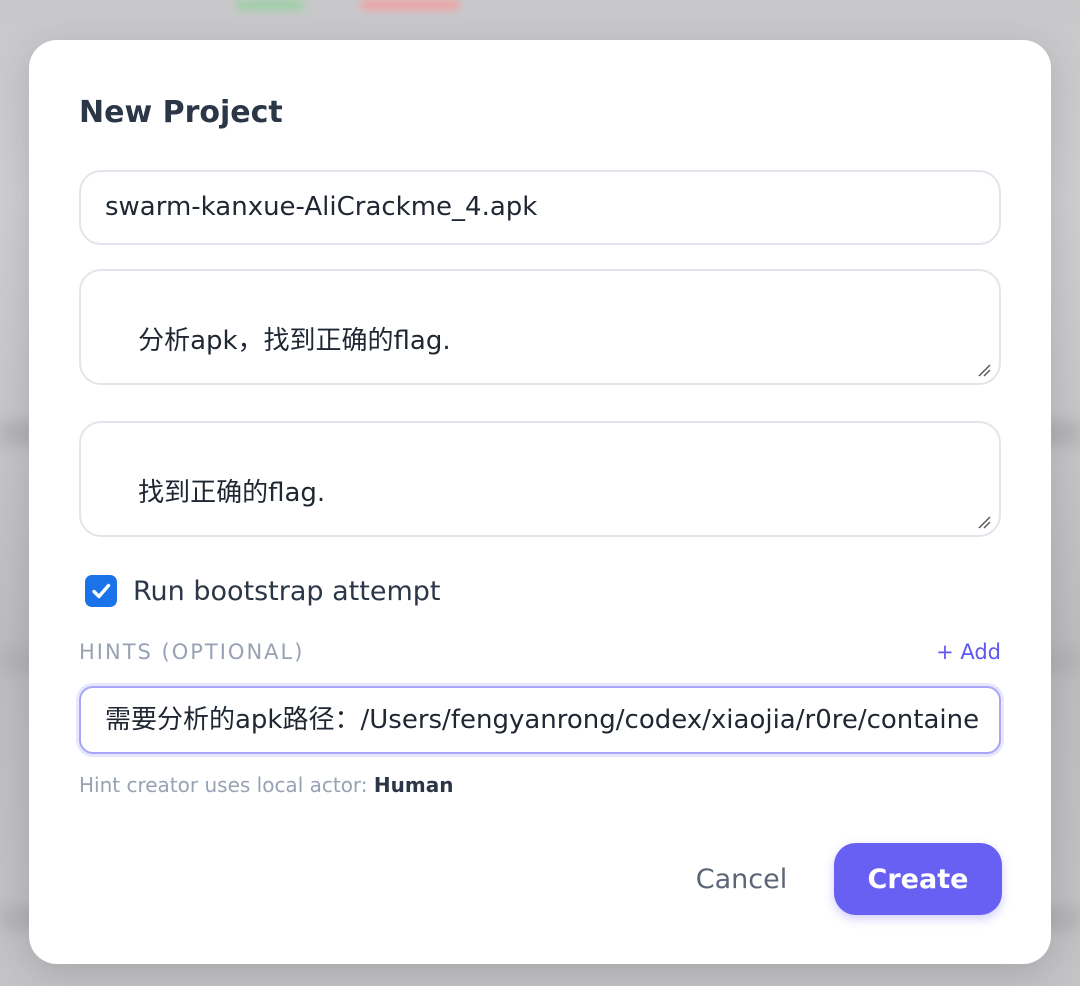 The height and width of the screenshot is (986, 1080). Describe the element at coordinates (540, 207) in the screenshot. I see `project-name-input: swarm-kanxue-AliCrackme_4.apk` at that location.